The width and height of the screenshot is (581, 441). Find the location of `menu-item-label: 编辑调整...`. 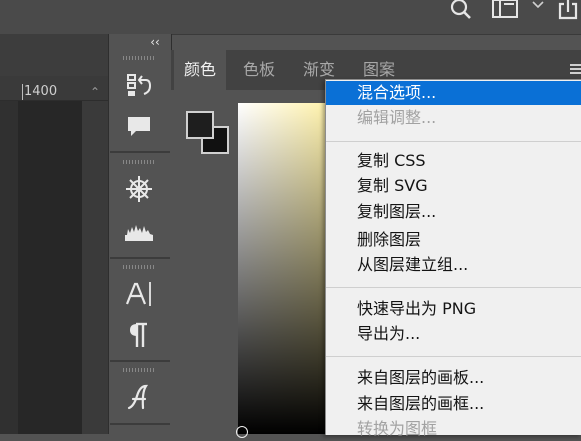

menu-item-label: 编辑调整... is located at coordinates (397, 117).